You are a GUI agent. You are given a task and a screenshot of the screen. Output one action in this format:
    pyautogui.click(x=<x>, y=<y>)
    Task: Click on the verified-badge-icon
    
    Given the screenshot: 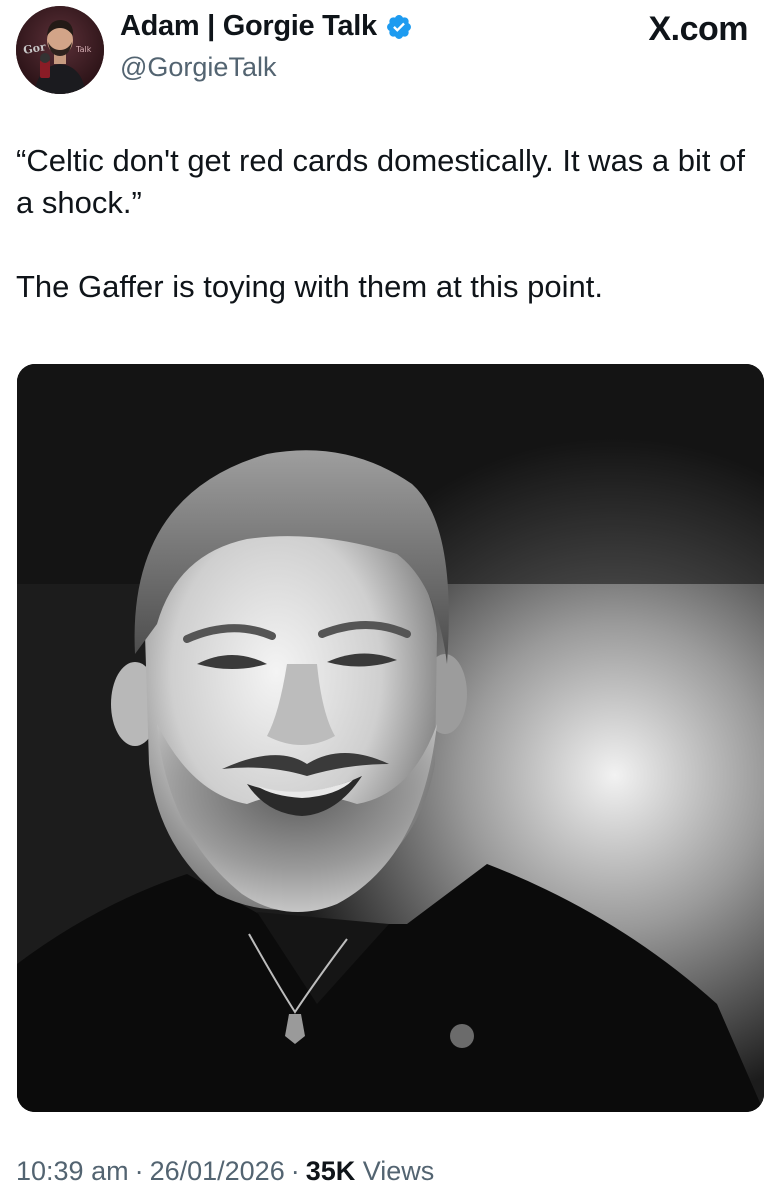 What is the action you would take?
    pyautogui.click(x=399, y=27)
    